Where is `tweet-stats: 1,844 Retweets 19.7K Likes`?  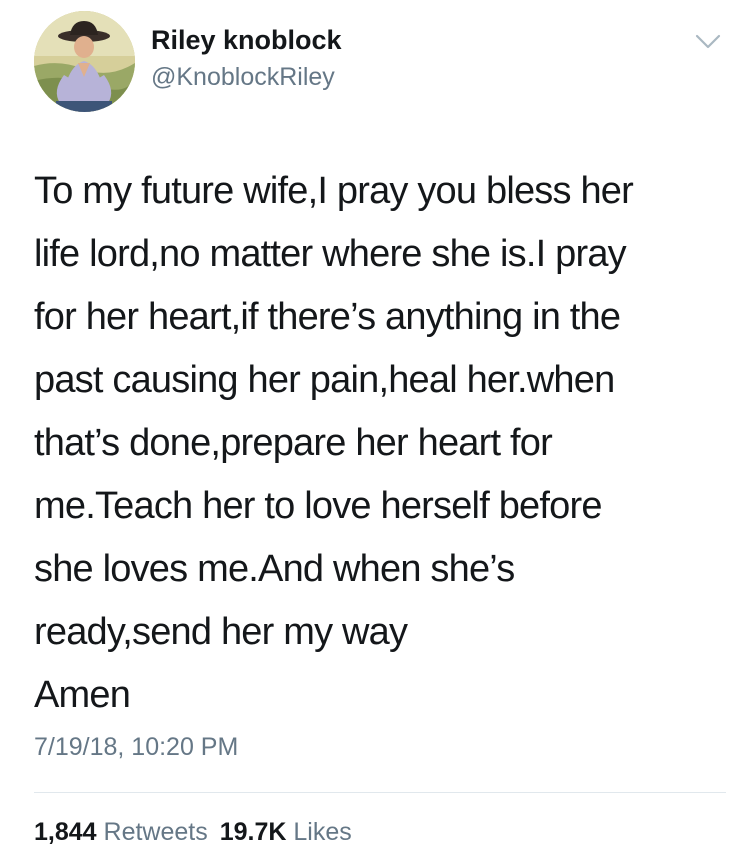 tweet-stats: 1,844 Retweets 19.7K Likes is located at coordinates (193, 832).